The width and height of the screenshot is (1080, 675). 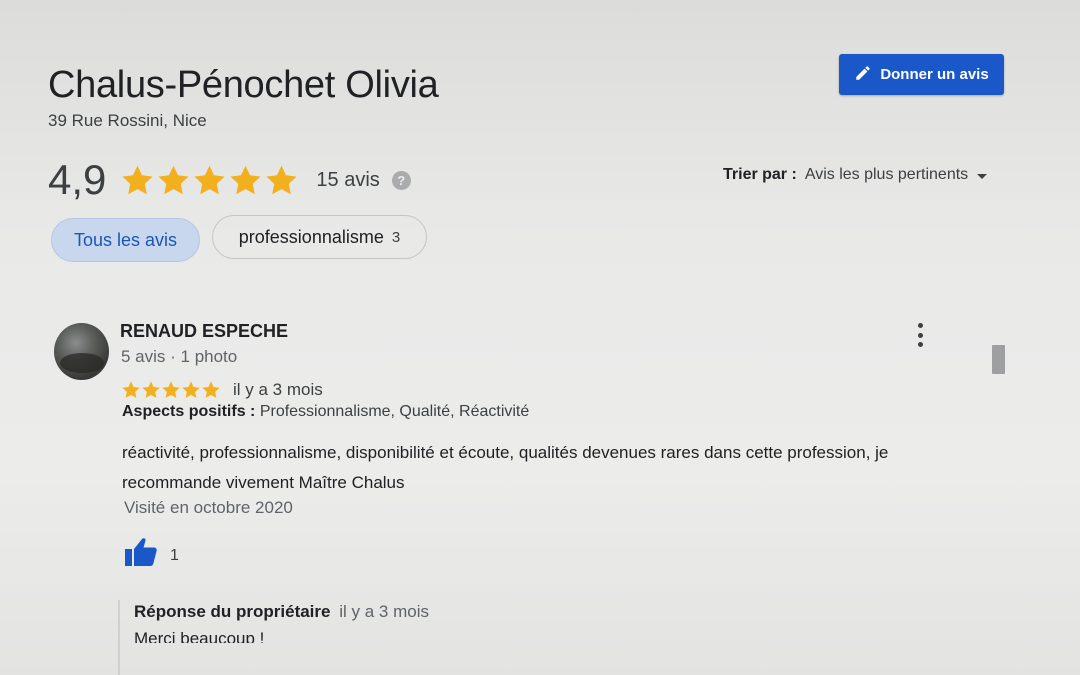 I want to click on write-review-button: Donner un avis, so click(x=921, y=74).